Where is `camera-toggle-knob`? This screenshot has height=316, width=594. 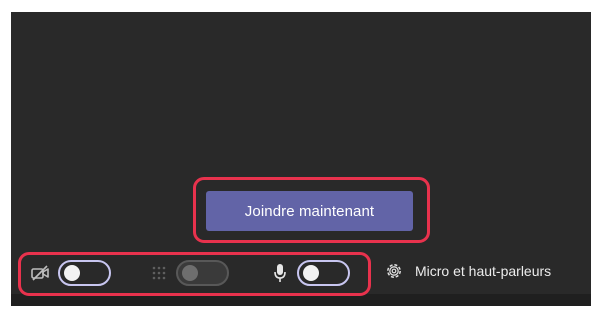 camera-toggle-knob is located at coordinates (72, 273).